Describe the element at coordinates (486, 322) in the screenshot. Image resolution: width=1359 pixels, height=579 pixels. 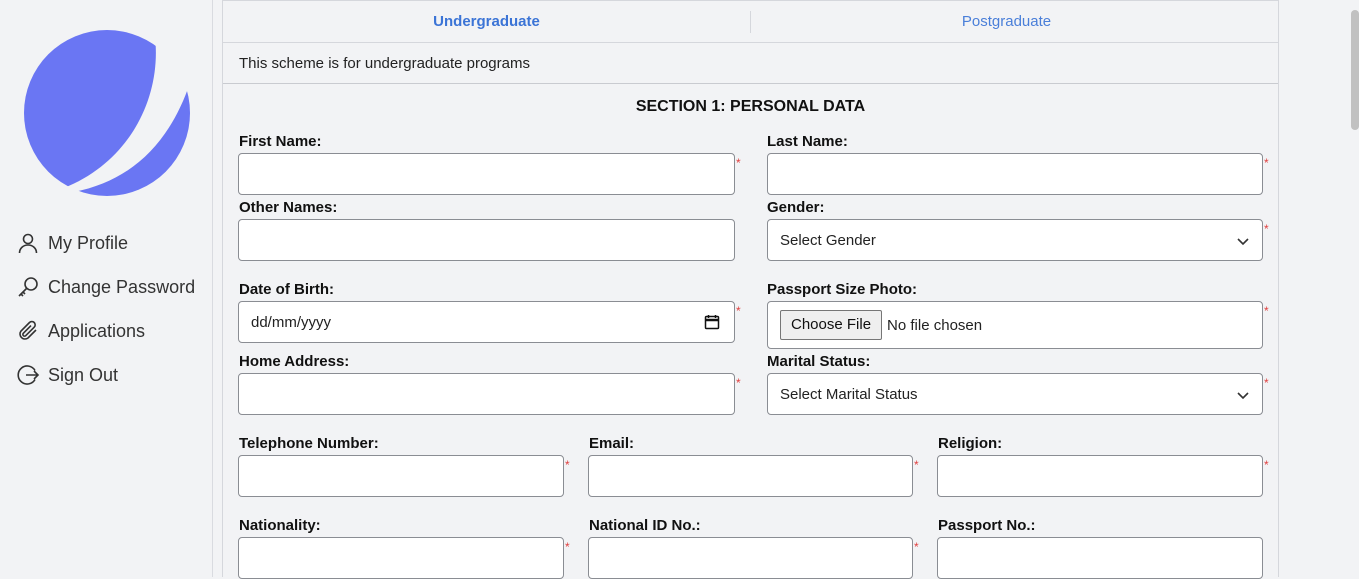
I see `dob-input: dd/mm/yyyy` at that location.